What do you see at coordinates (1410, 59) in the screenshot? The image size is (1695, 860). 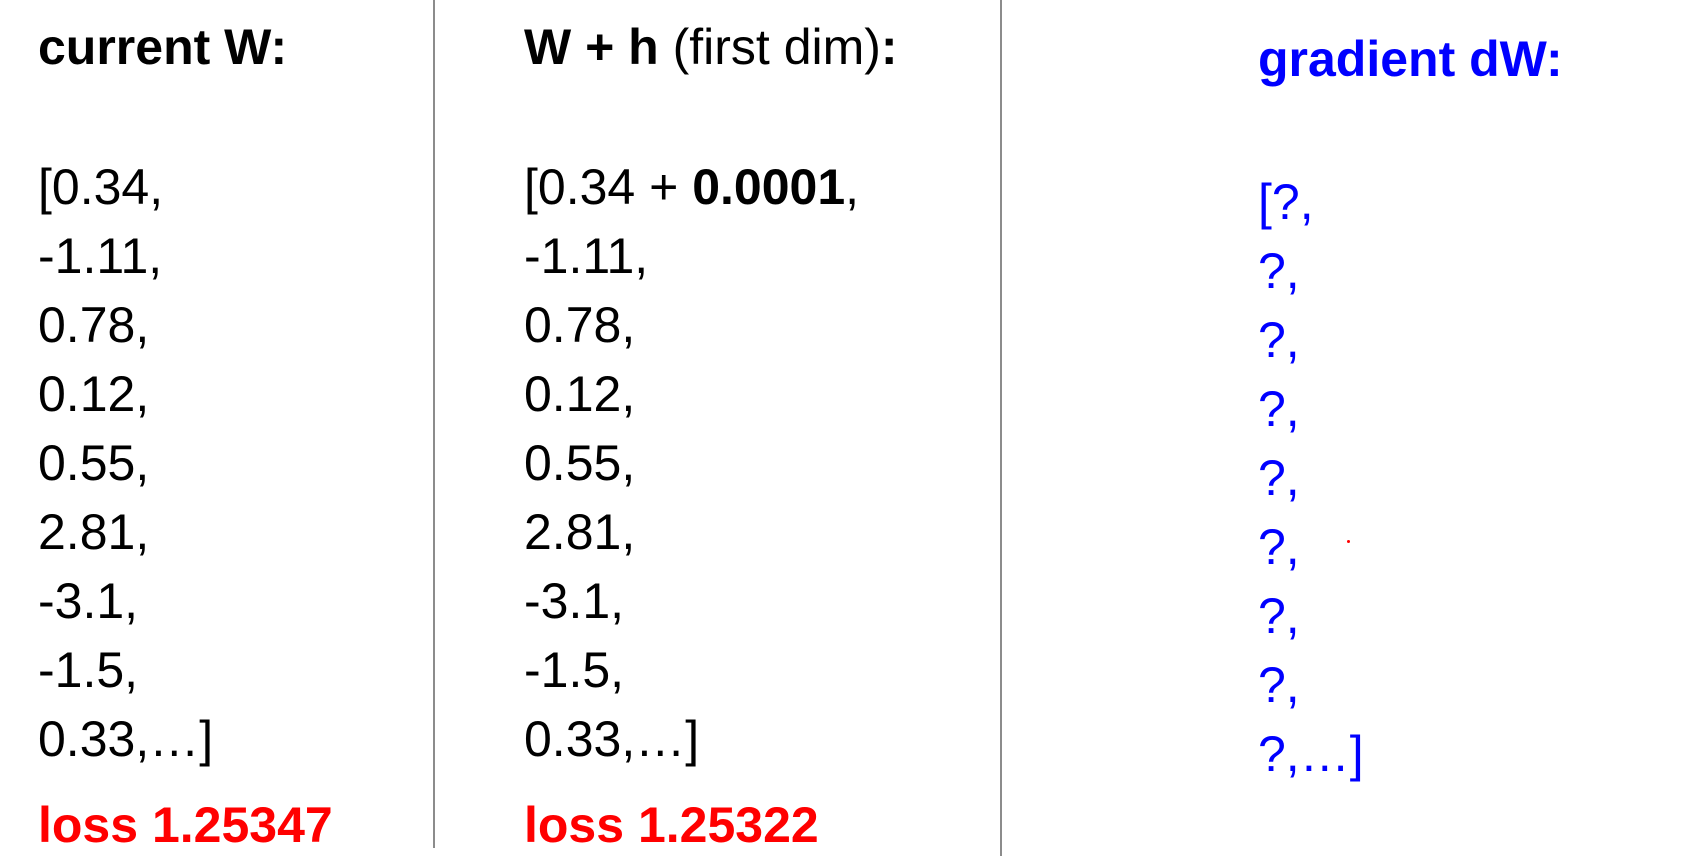 I see `gradient-heading: gradient dW:` at bounding box center [1410, 59].